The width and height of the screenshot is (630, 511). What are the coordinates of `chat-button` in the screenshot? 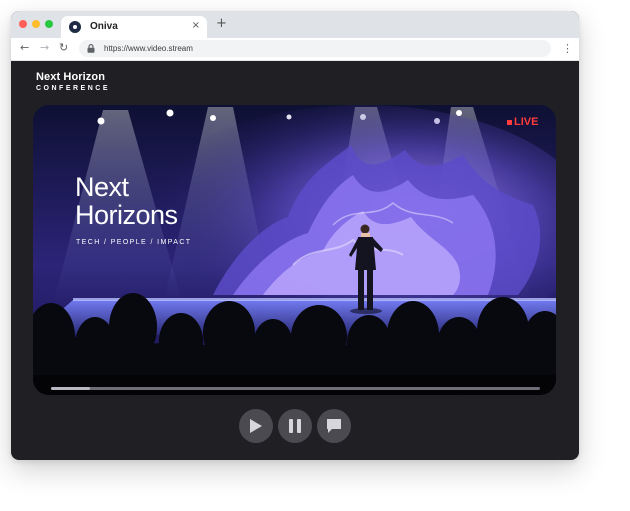 It's located at (334, 426).